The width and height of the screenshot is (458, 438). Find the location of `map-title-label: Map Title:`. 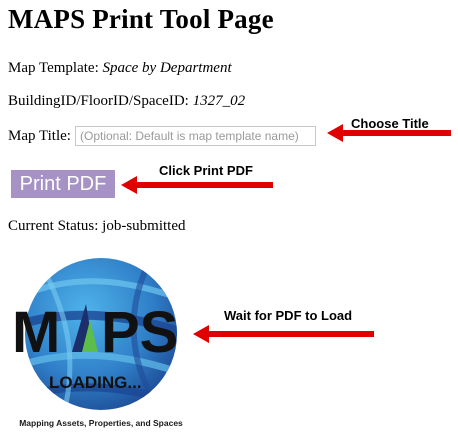

map-title-label: Map Title: is located at coordinates (39, 136).